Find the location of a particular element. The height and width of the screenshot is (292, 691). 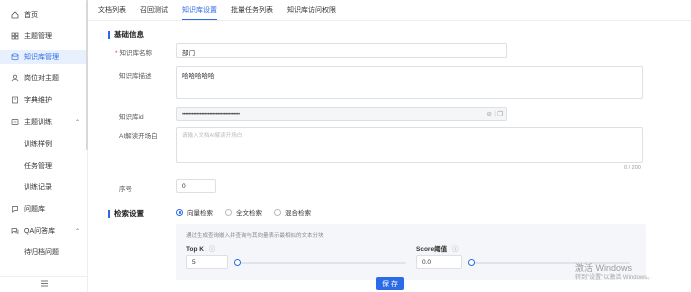

sidebar-item-label: 任务管理 is located at coordinates (38, 166).